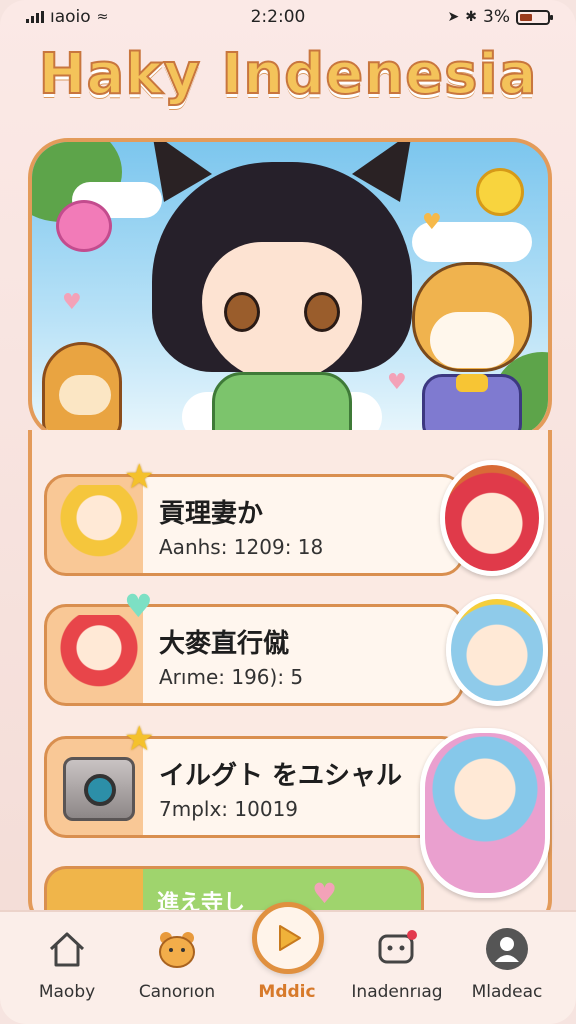  I want to click on tab-profile: Mladeac, so click(507, 964).